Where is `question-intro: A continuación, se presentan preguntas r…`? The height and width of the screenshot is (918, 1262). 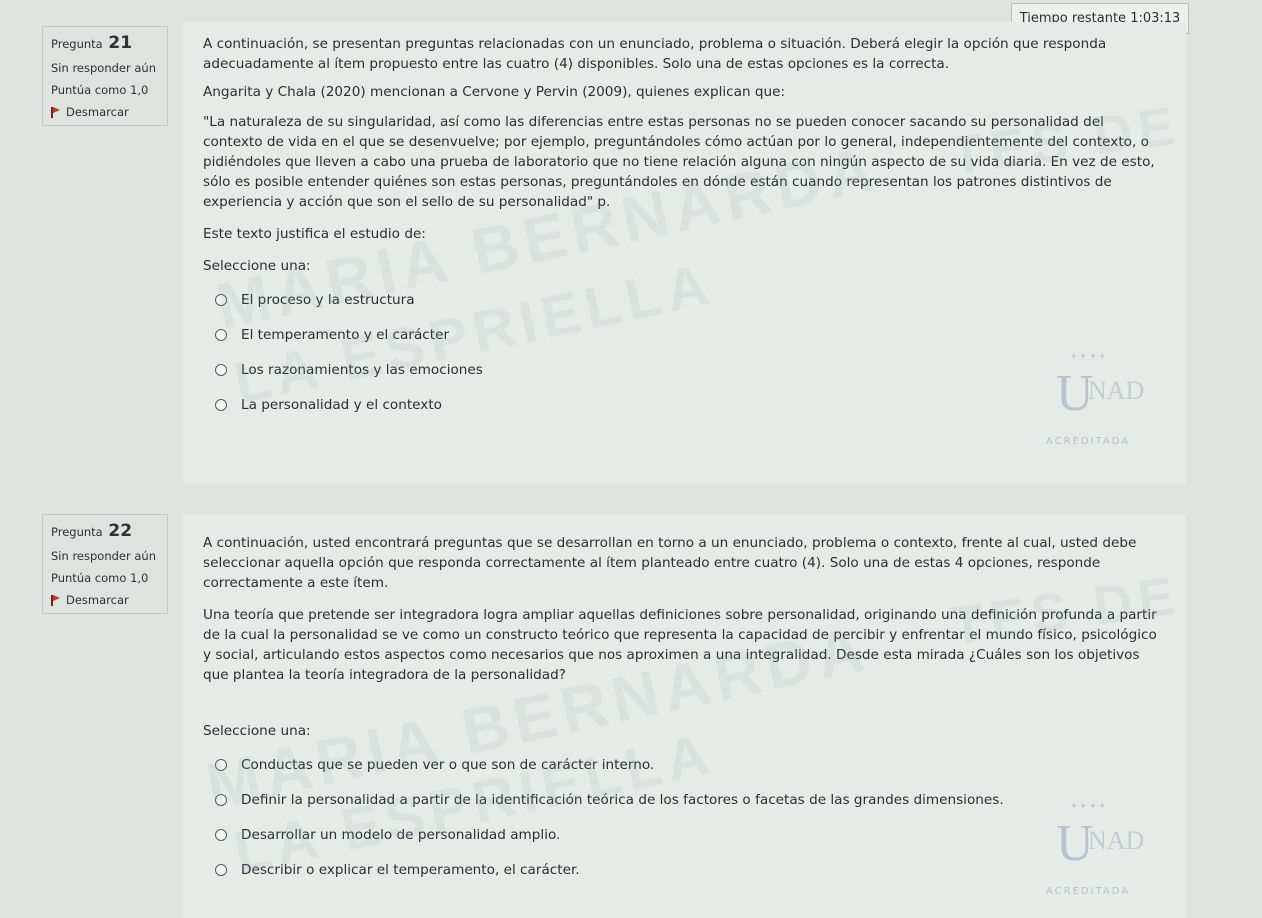 question-intro: A continuación, se presentan preguntas r… is located at coordinates (655, 54).